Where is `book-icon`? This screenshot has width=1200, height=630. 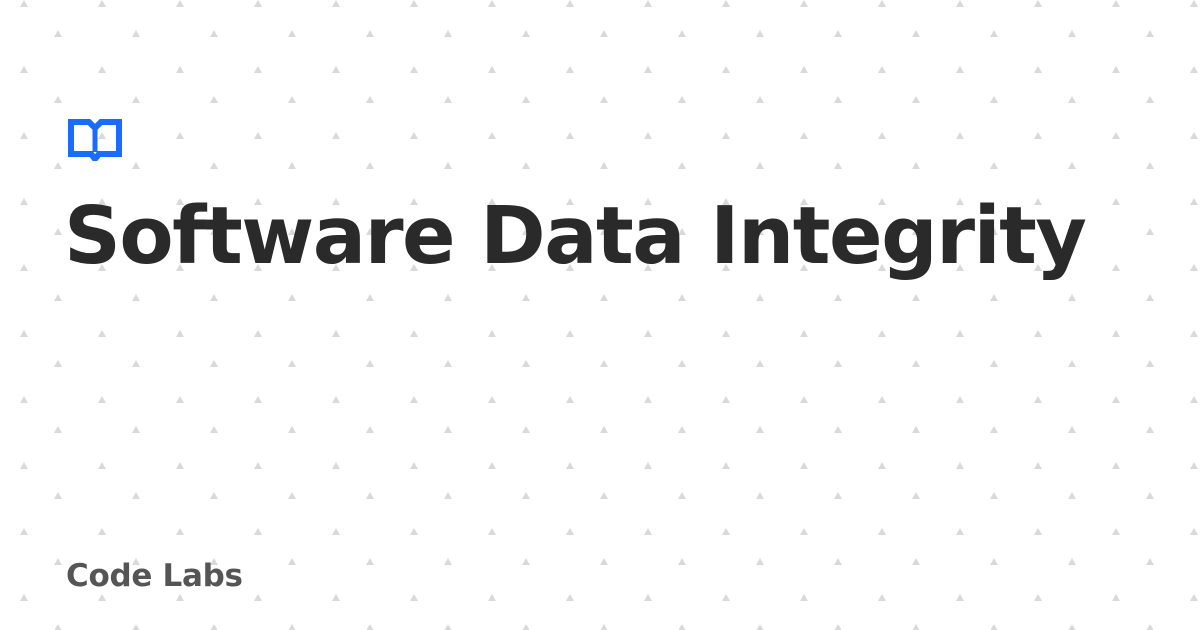 book-icon is located at coordinates (95, 140).